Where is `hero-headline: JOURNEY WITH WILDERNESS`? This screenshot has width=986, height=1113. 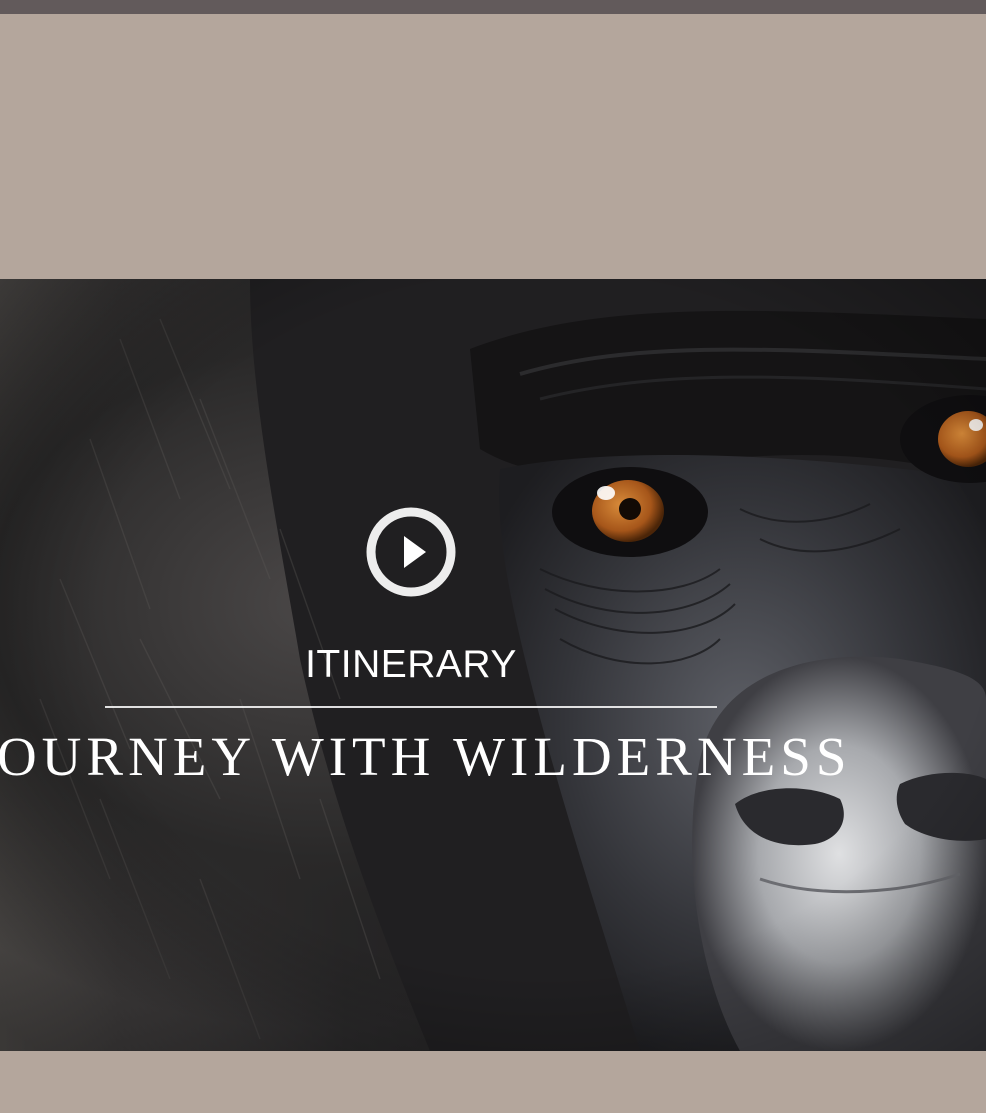
hero-headline: JOURNEY WITH WILDERNESS is located at coordinates (426, 756).